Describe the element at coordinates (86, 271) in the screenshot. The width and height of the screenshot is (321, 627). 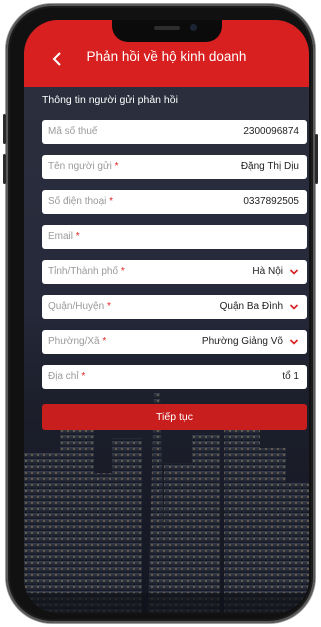
I see `province-label: Tỉnh/Thành phố *` at that location.